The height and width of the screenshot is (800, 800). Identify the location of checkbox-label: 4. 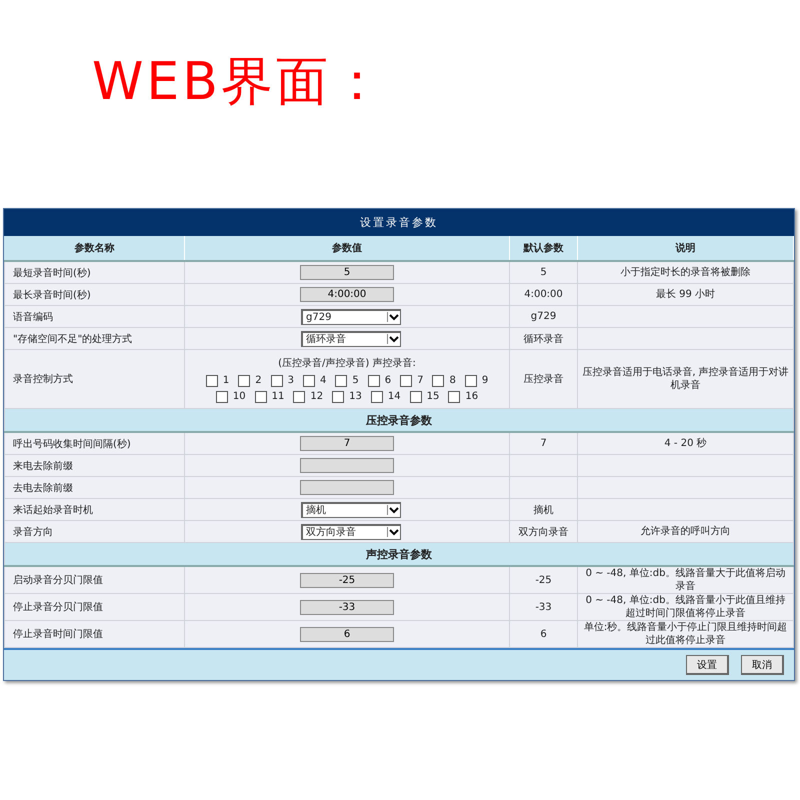
(323, 380).